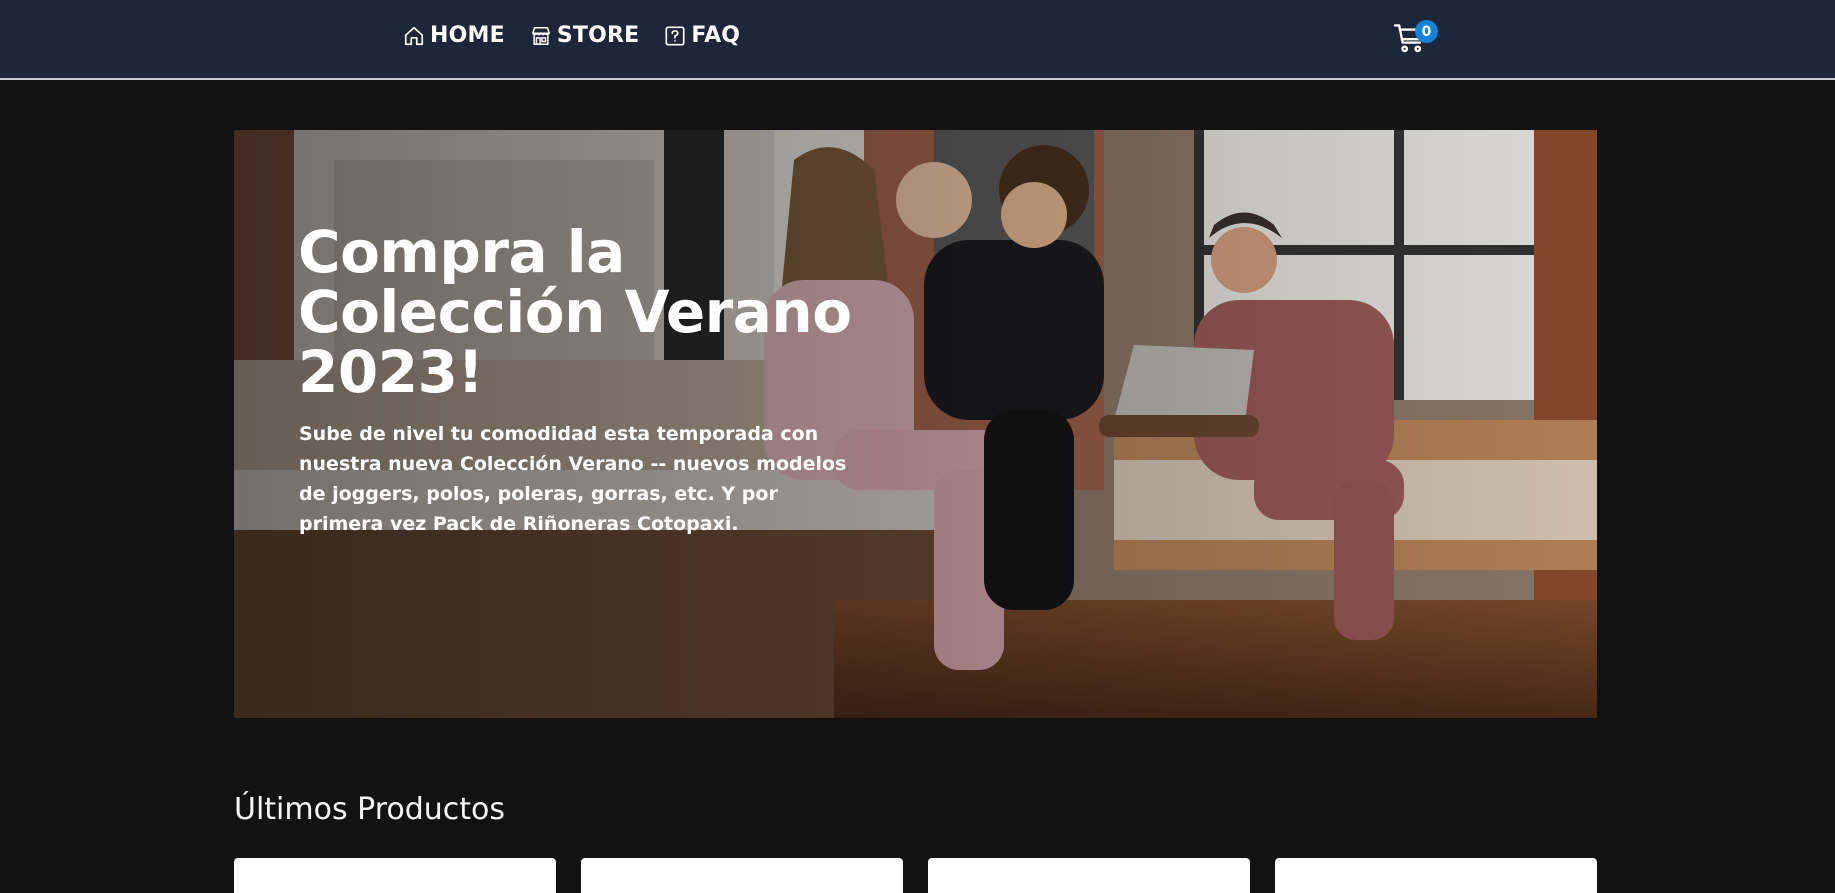 Image resolution: width=1835 pixels, height=893 pixels. I want to click on question-icon, so click(675, 35).